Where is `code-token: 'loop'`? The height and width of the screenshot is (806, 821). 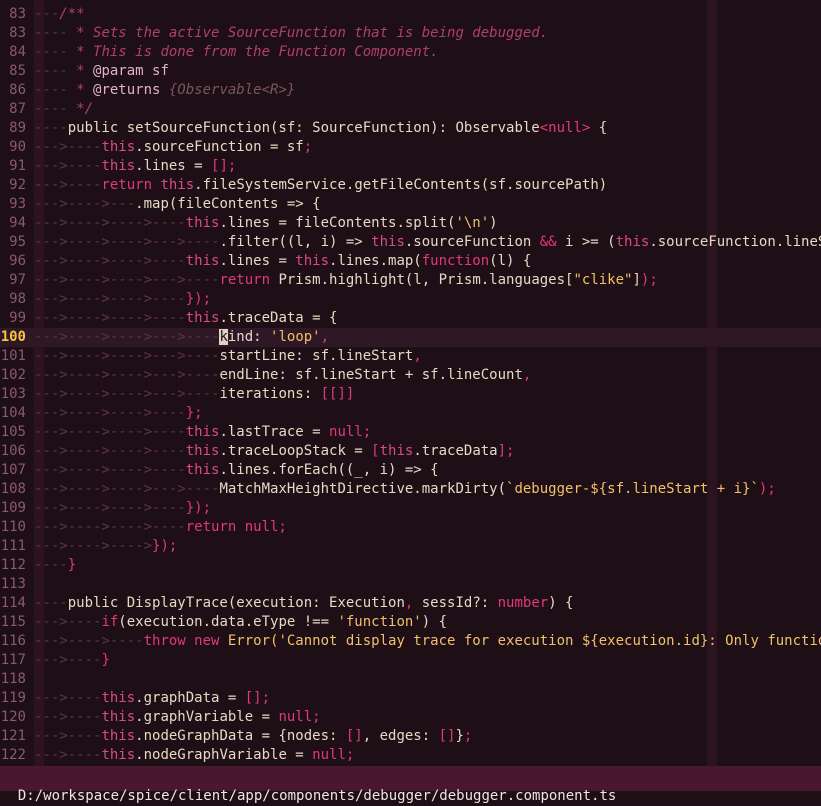
code-token: 'loop' is located at coordinates (295, 337).